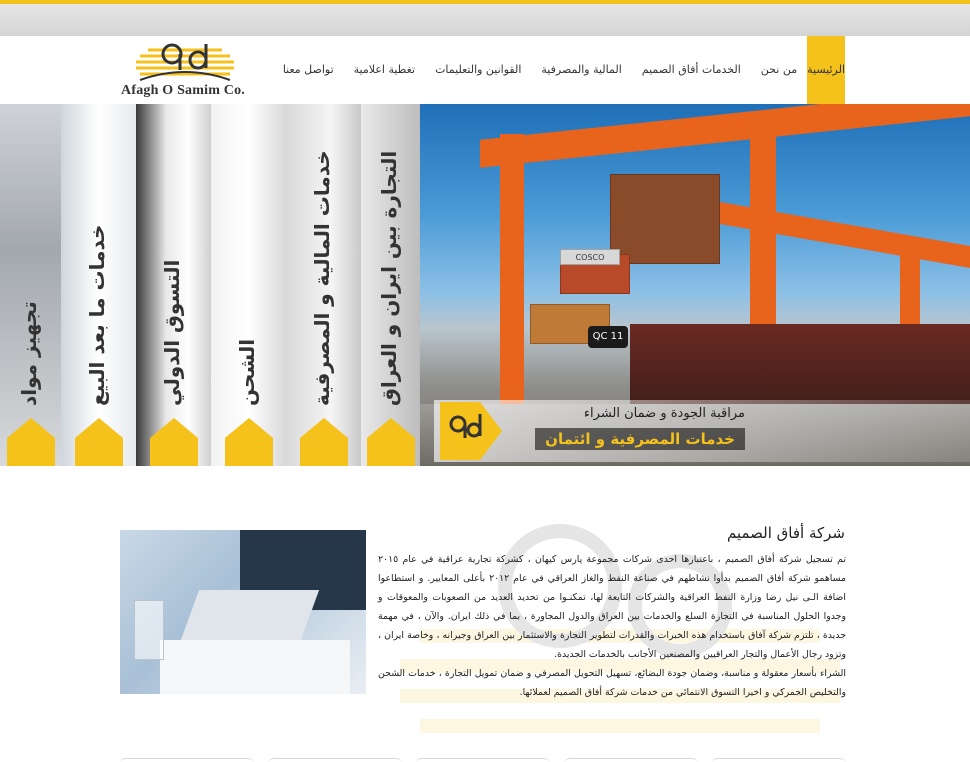 This screenshot has height=762, width=970. Describe the element at coordinates (384, 70) in the screenshot. I see `nav-item-media: تغطية اعلامية` at that location.